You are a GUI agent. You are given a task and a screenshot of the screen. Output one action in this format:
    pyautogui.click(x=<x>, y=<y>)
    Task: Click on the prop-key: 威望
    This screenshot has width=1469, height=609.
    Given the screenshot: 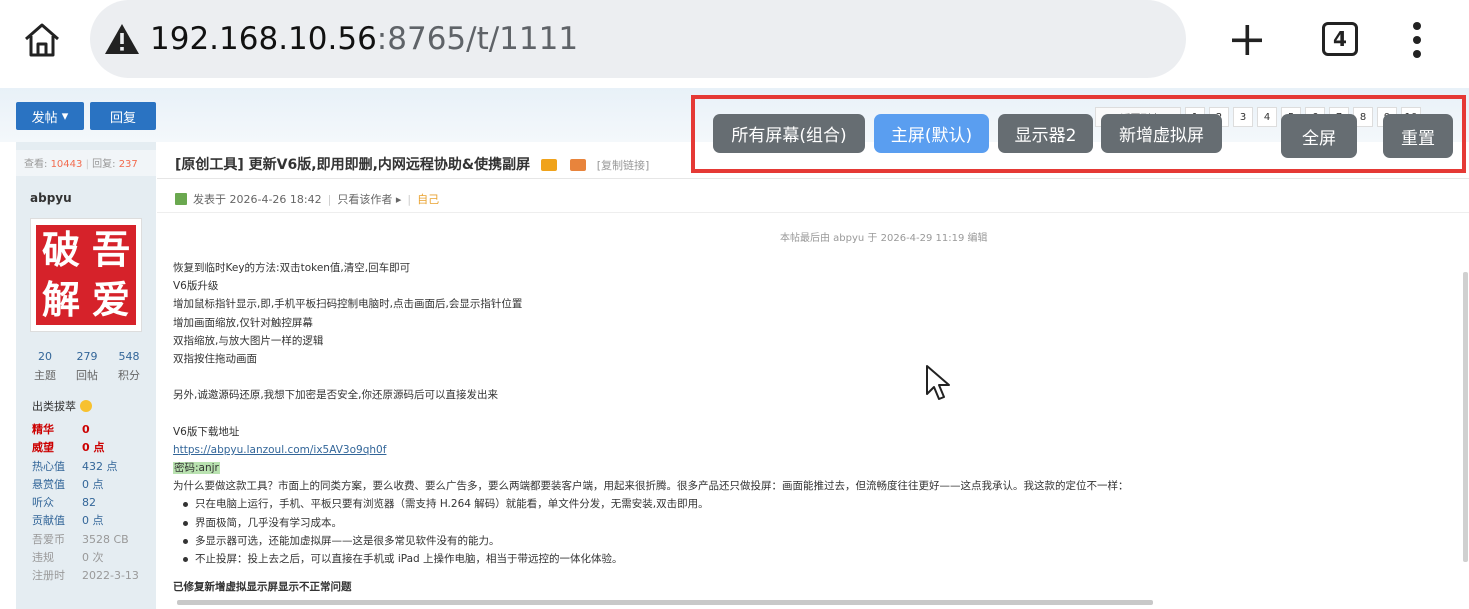 What is the action you would take?
    pyautogui.click(x=43, y=448)
    